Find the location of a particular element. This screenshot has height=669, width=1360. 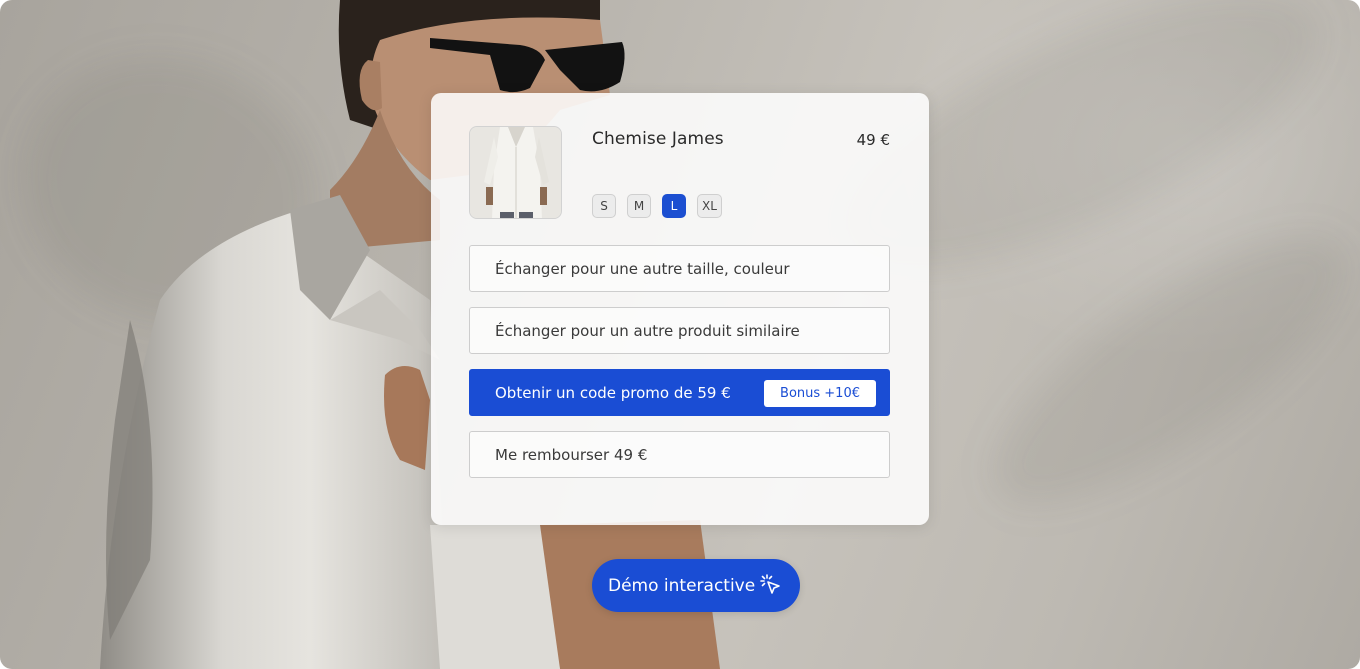

size-option-m: M is located at coordinates (639, 206).